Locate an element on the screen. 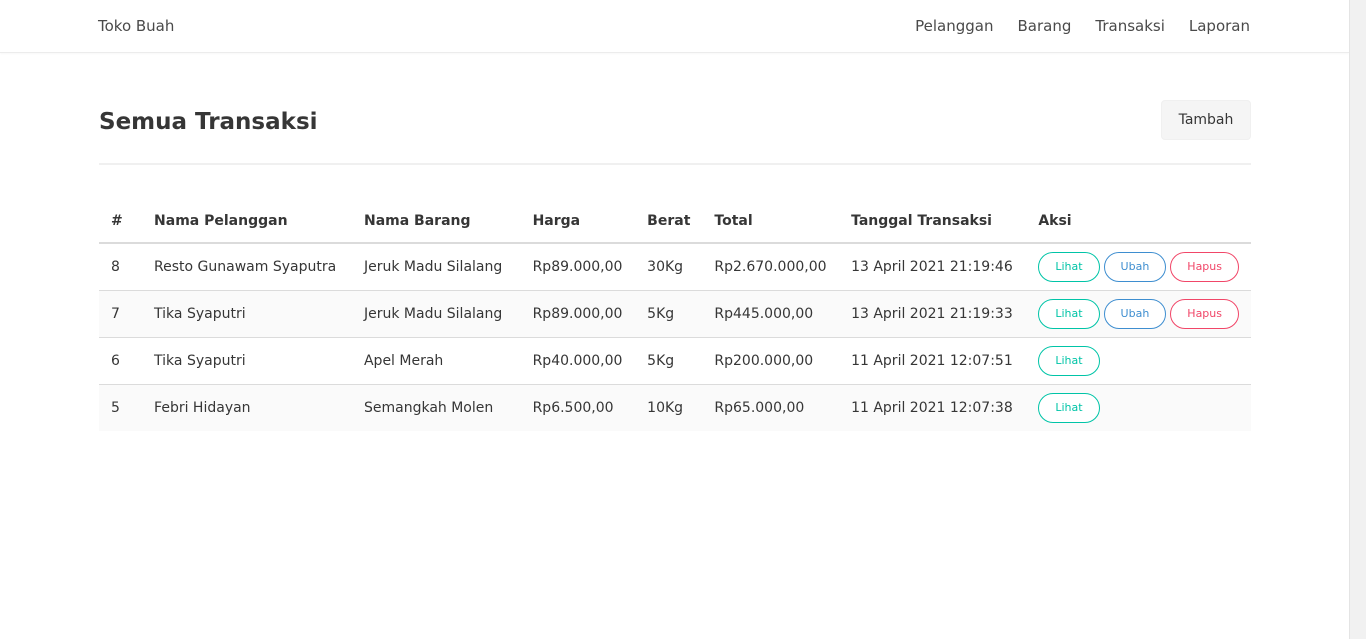 This screenshot has height=639, width=1366. cell-date: 11 April 2021 12:07:38 is located at coordinates (933, 407).